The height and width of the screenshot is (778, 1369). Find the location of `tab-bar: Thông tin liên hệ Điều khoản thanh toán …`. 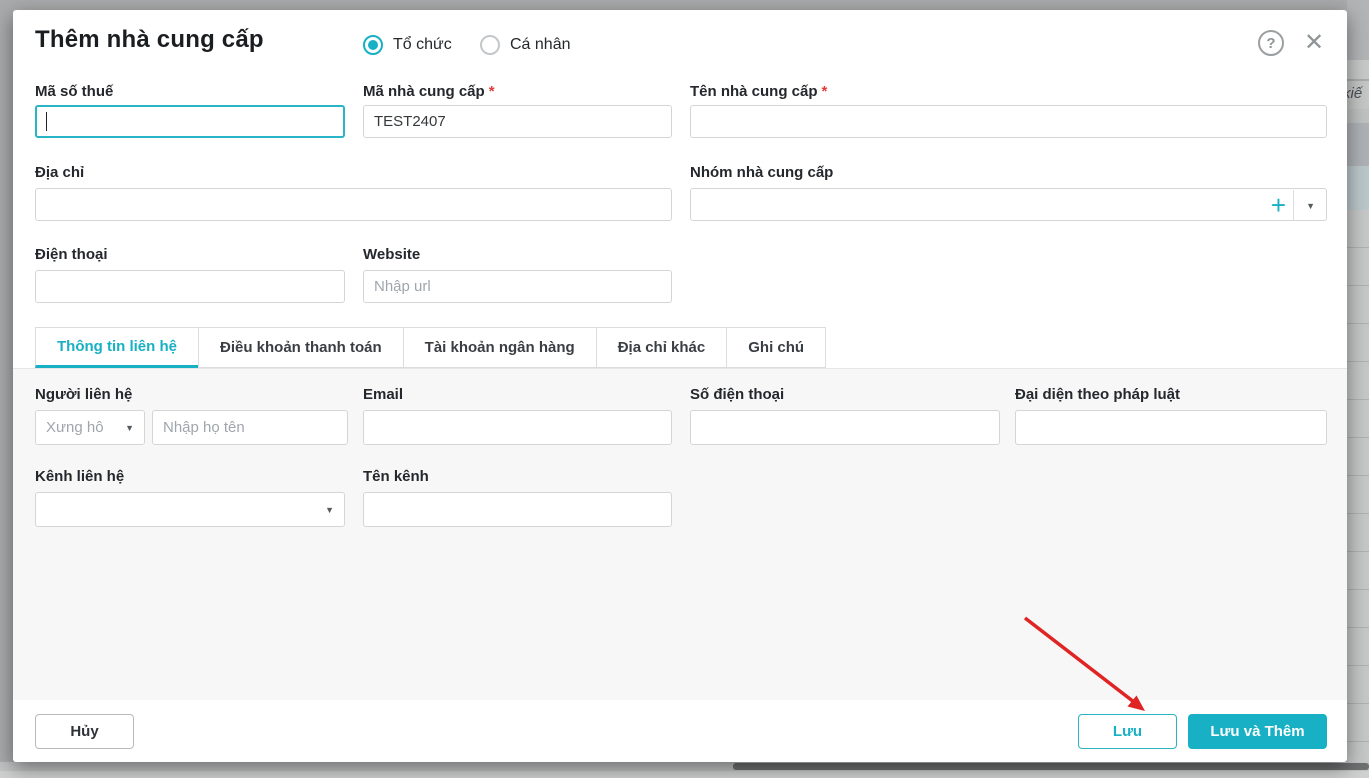

tab-bar: Thông tin liên hệ Điều khoản thanh toán … is located at coordinates (431, 347).